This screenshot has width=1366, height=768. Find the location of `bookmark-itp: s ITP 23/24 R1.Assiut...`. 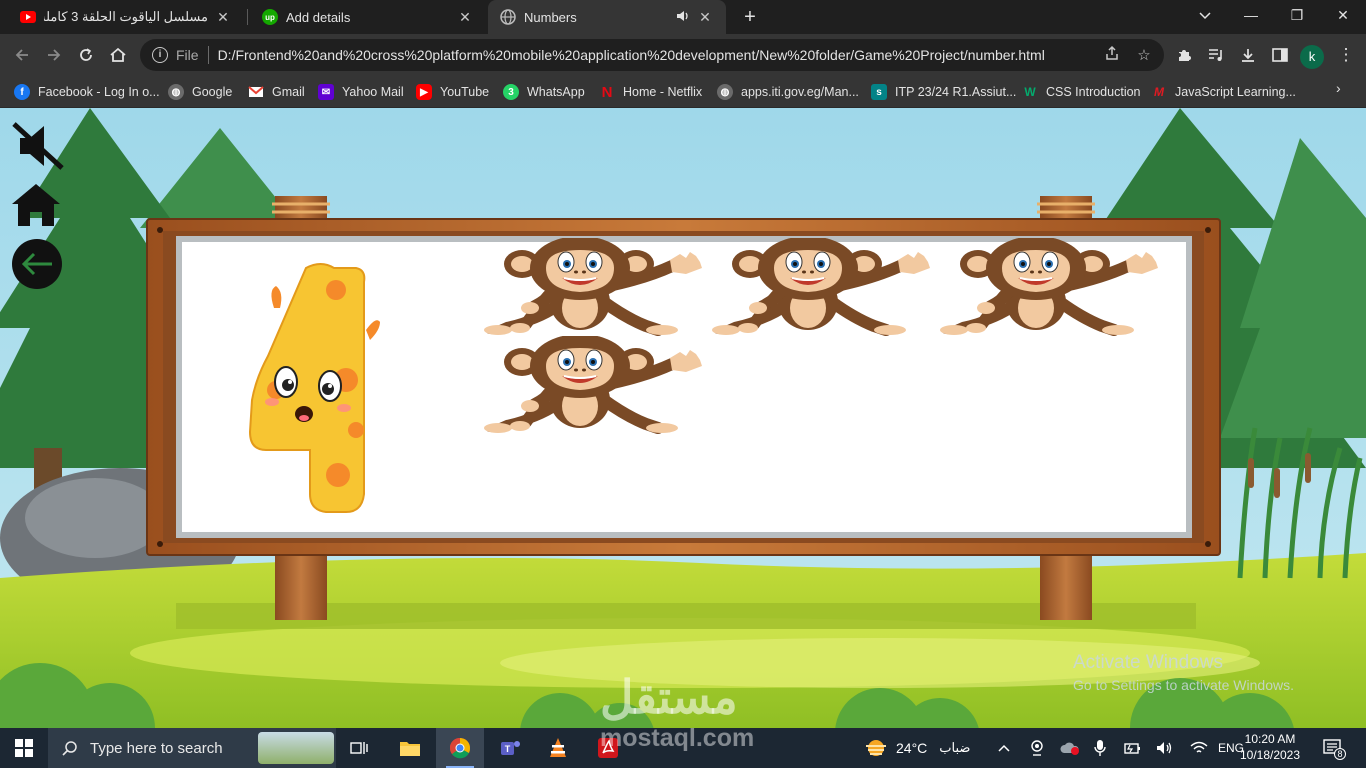

bookmark-itp: s ITP 23/24 R1.Assiut... is located at coordinates (943, 92).